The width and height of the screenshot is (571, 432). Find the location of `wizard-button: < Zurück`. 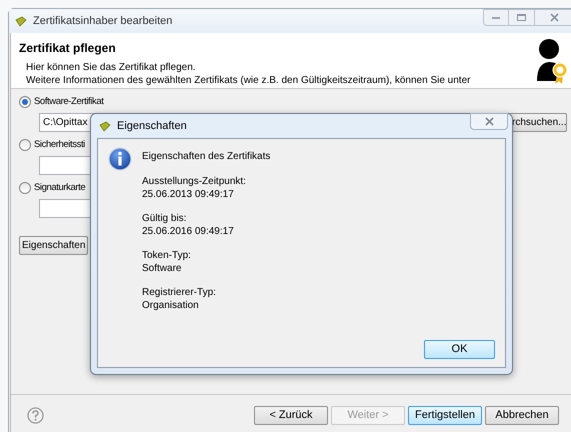

wizard-button: < Zurück is located at coordinates (291, 415).